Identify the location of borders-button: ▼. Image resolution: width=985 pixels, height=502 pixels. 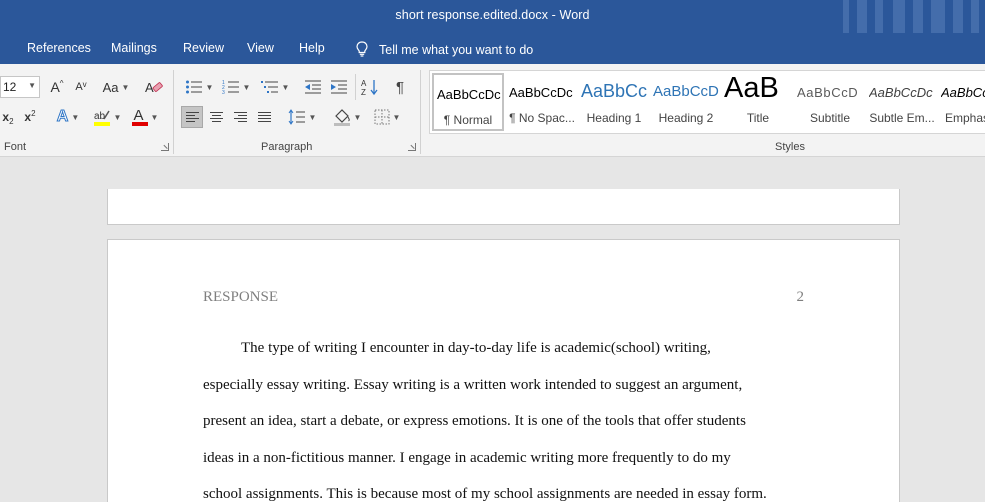
(387, 117).